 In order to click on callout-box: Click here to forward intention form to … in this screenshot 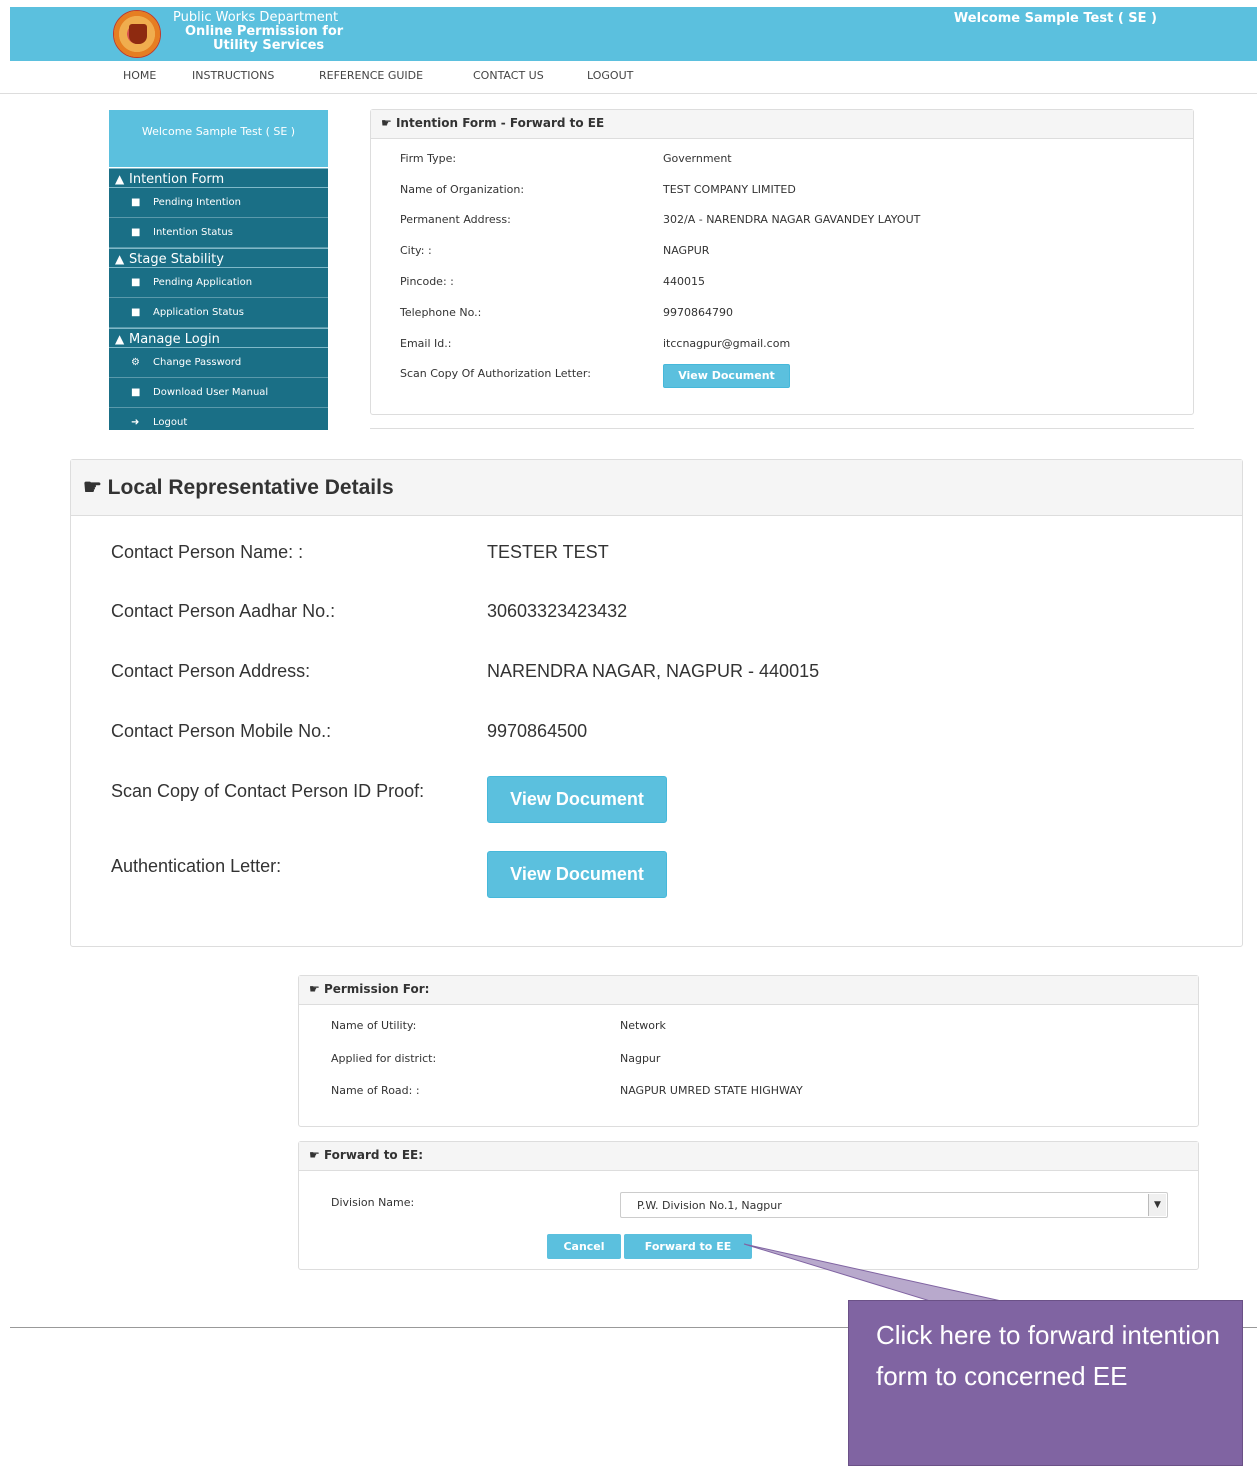, I will do `click(1045, 1383)`.